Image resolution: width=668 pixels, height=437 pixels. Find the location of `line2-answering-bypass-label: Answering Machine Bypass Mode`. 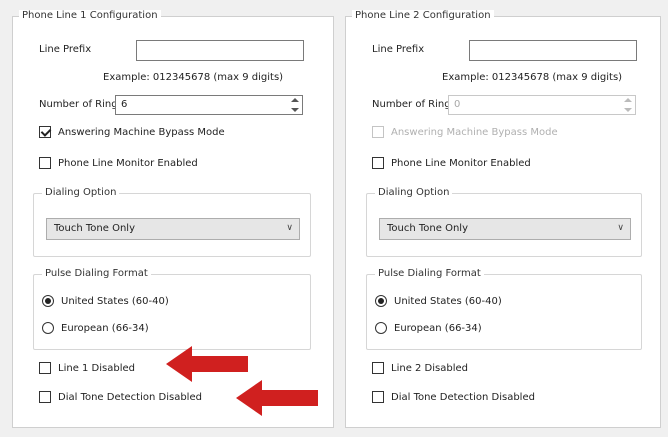

line2-answering-bypass-label: Answering Machine Bypass Mode is located at coordinates (474, 132).